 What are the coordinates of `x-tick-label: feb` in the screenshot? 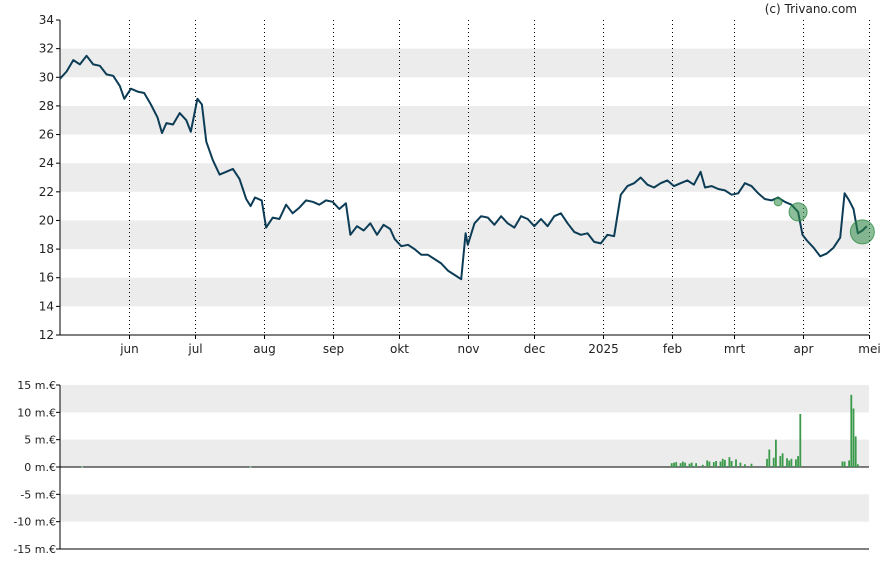 It's located at (672, 349).